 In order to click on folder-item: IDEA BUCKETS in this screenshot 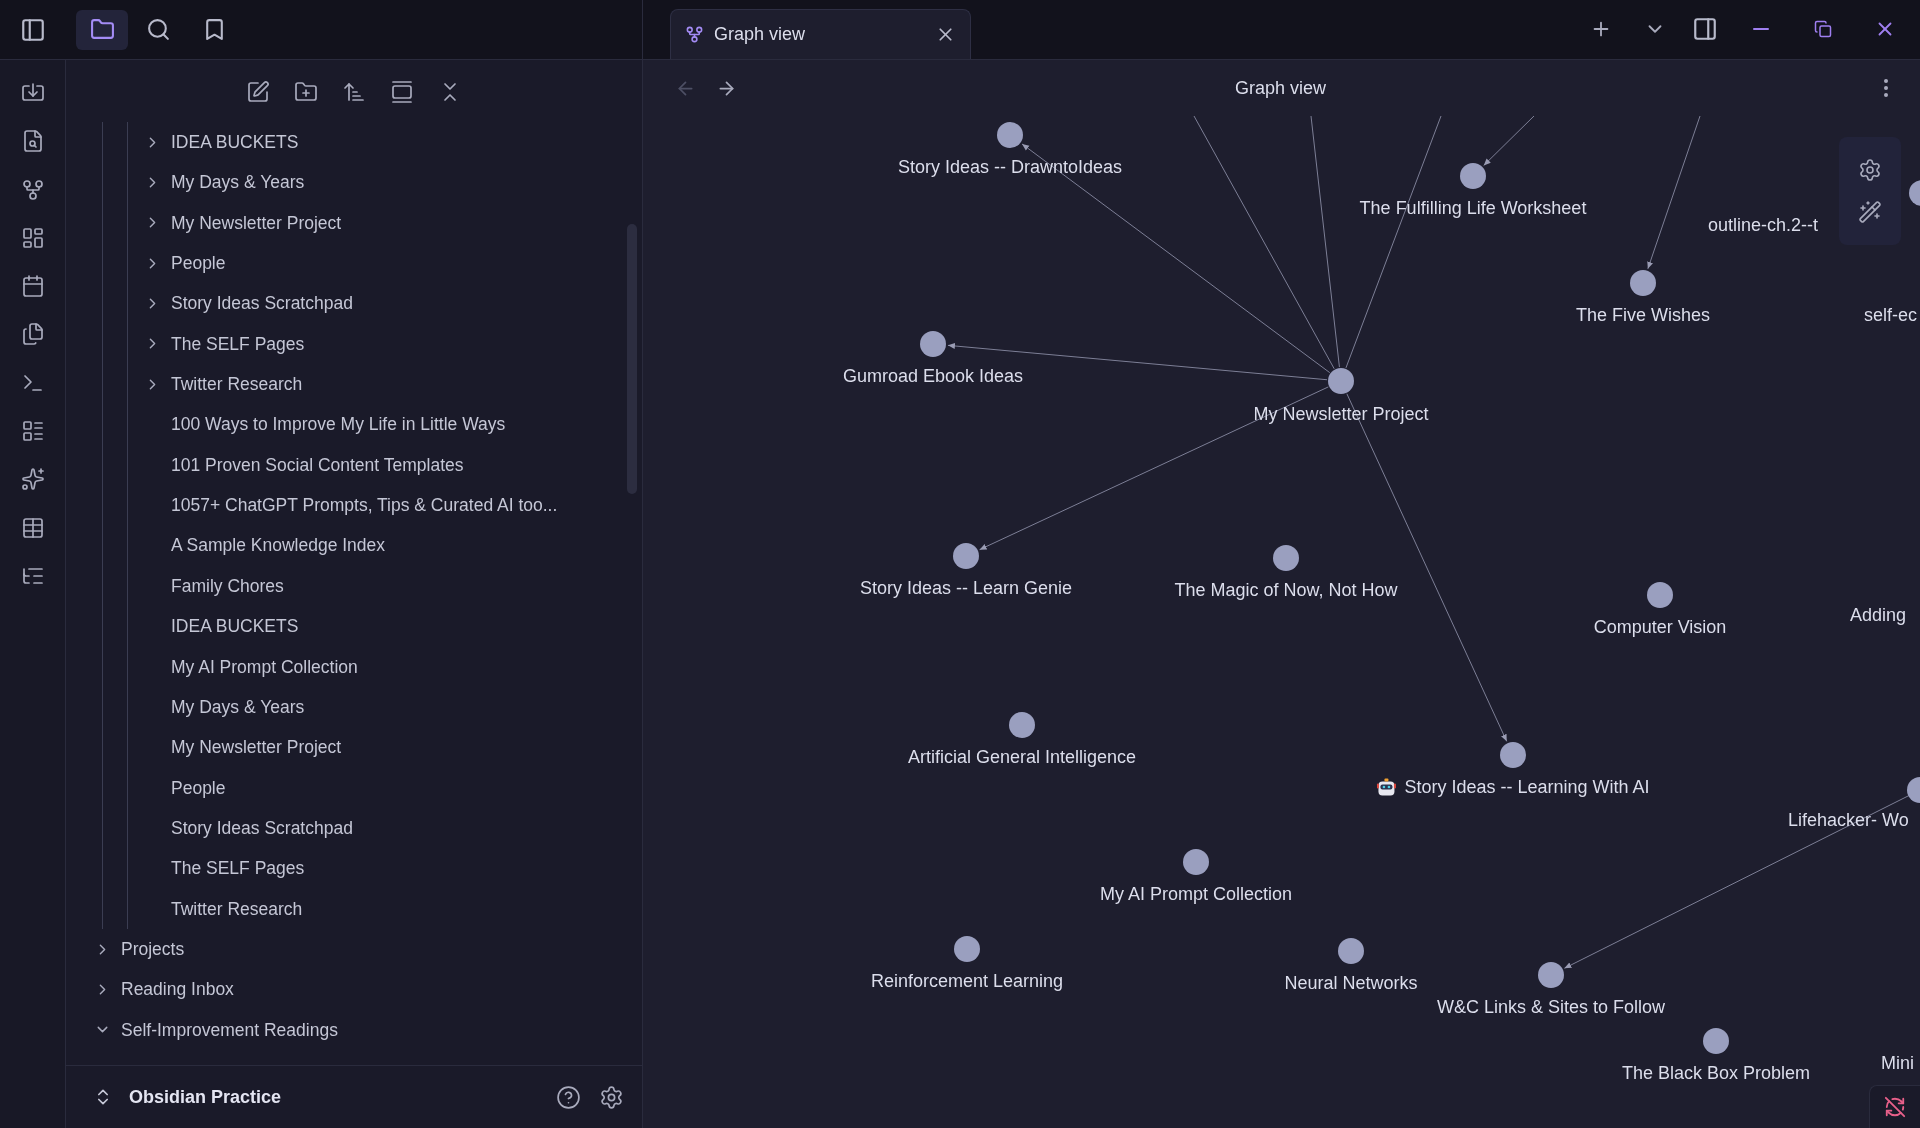, I will do `click(354, 142)`.